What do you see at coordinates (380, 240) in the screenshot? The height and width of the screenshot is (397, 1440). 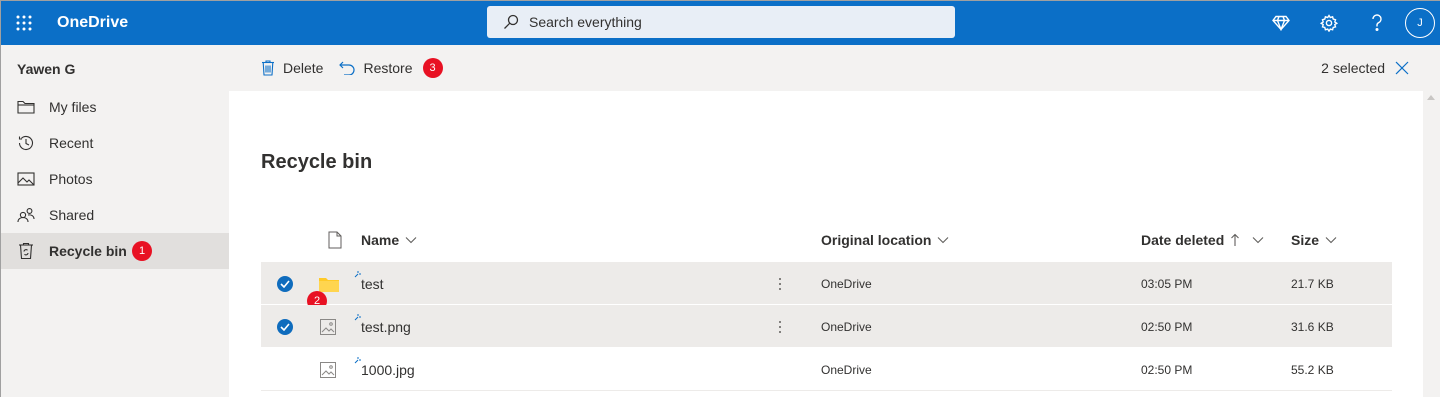 I see `column-label: Name` at bounding box center [380, 240].